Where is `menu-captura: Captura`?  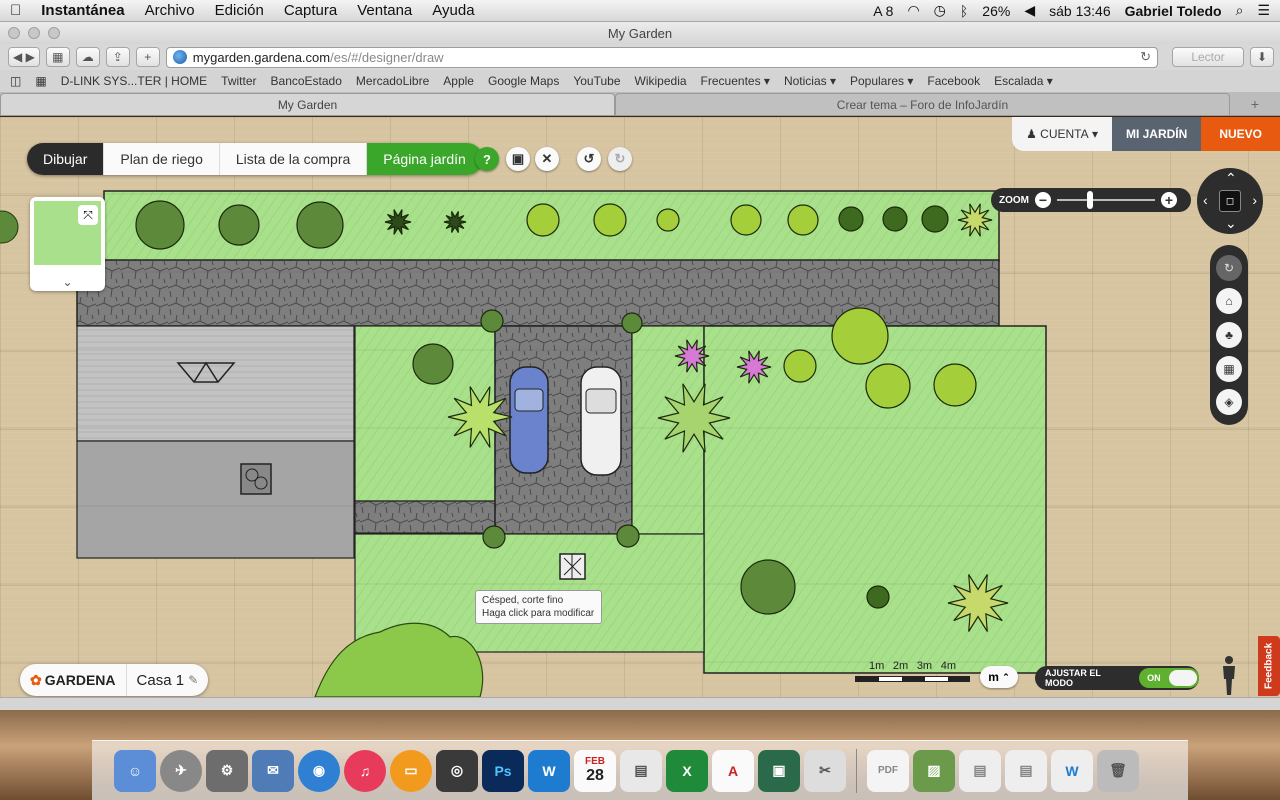
menu-captura: Captura is located at coordinates (310, 10).